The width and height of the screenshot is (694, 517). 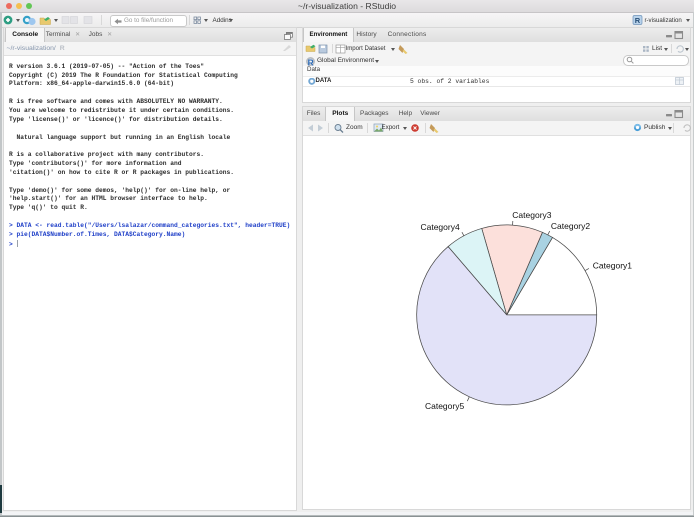 I want to click on svg-text: R, so click(x=638, y=20).